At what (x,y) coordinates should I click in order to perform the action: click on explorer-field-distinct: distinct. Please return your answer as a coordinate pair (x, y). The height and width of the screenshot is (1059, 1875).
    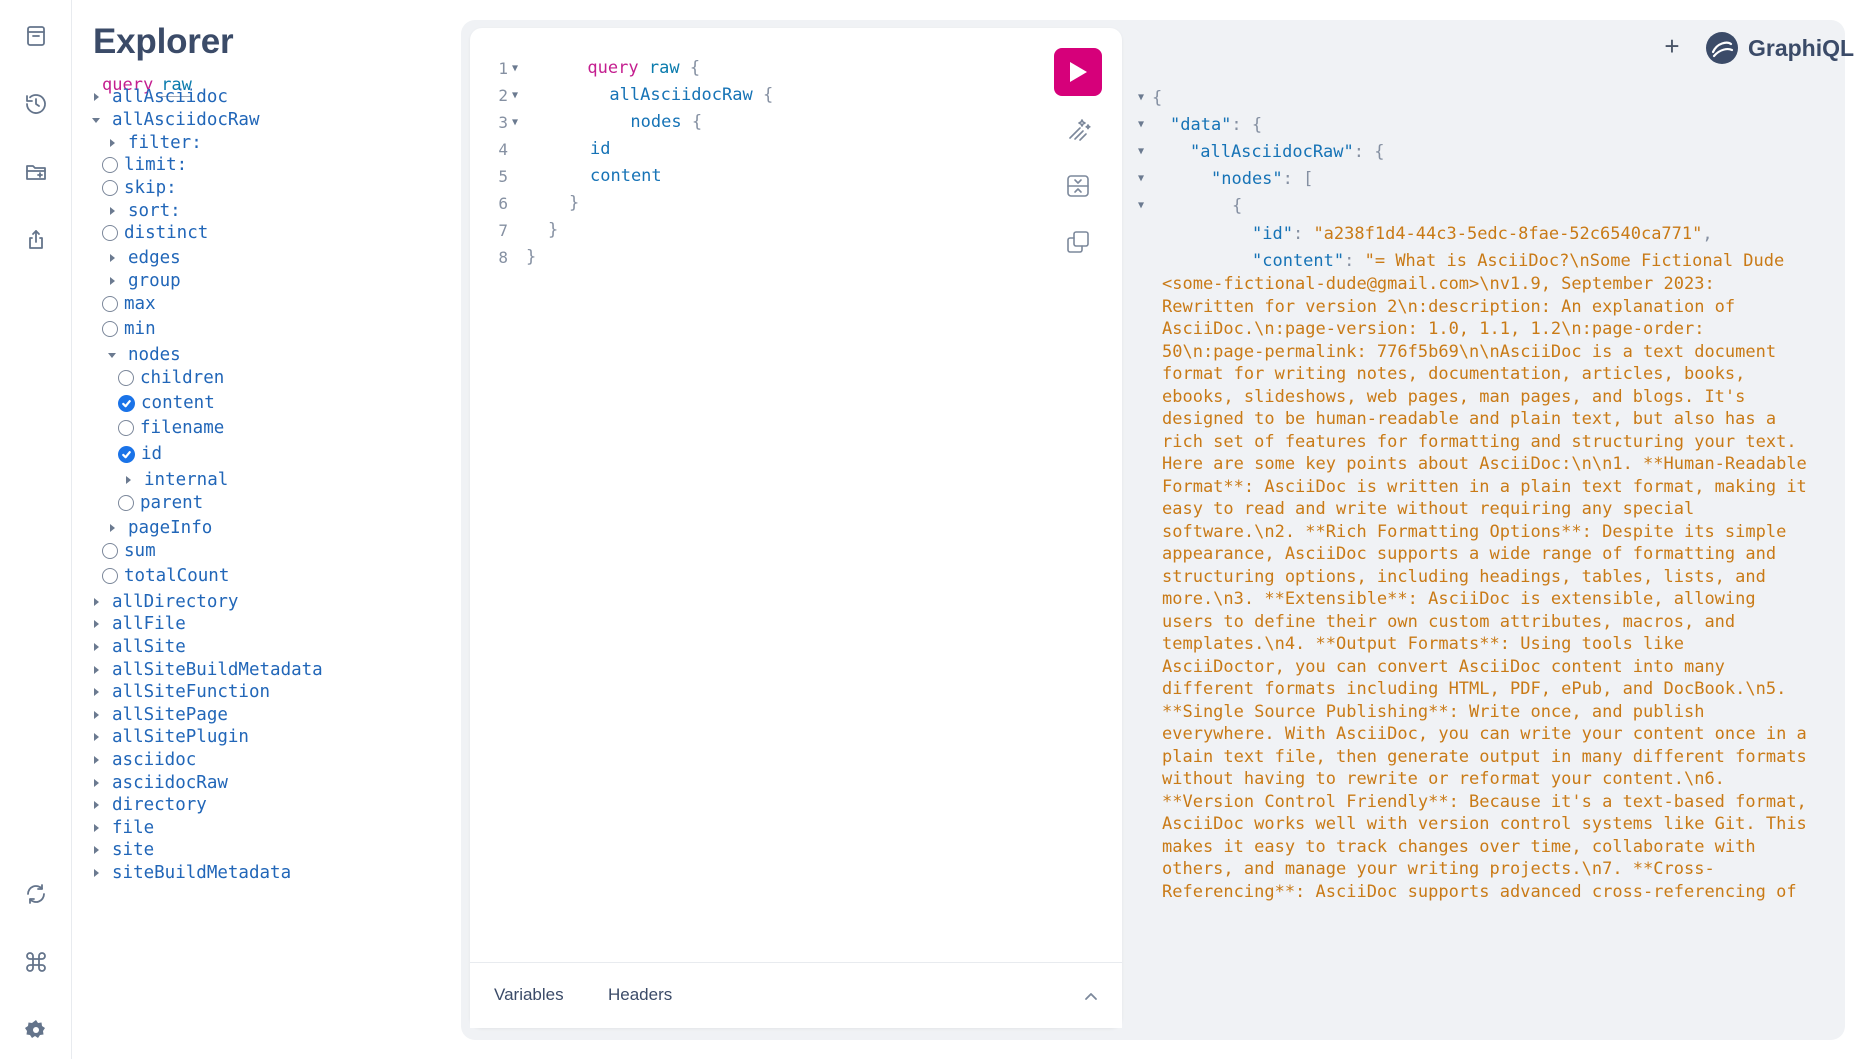
    Looking at the image, I should click on (155, 233).